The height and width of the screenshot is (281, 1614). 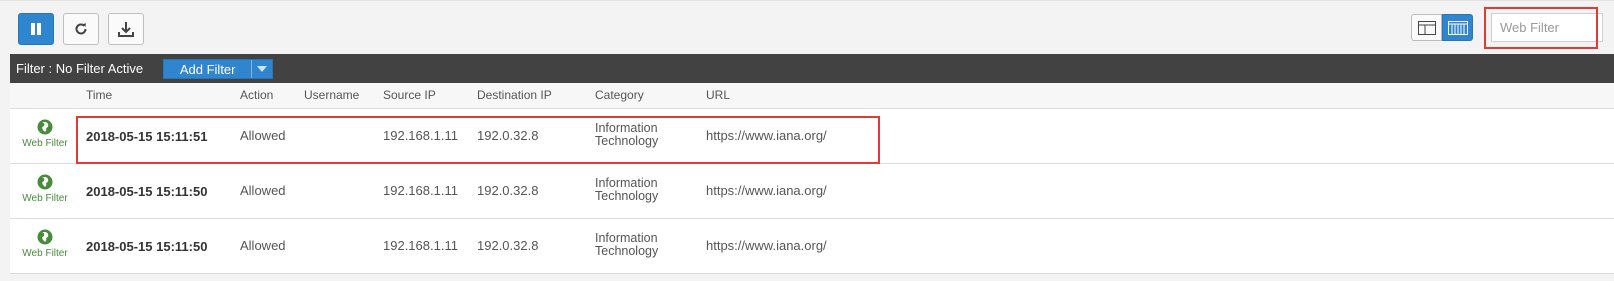 What do you see at coordinates (514, 95) in the screenshot?
I see `column-header-destination-ip: Destination IP` at bounding box center [514, 95].